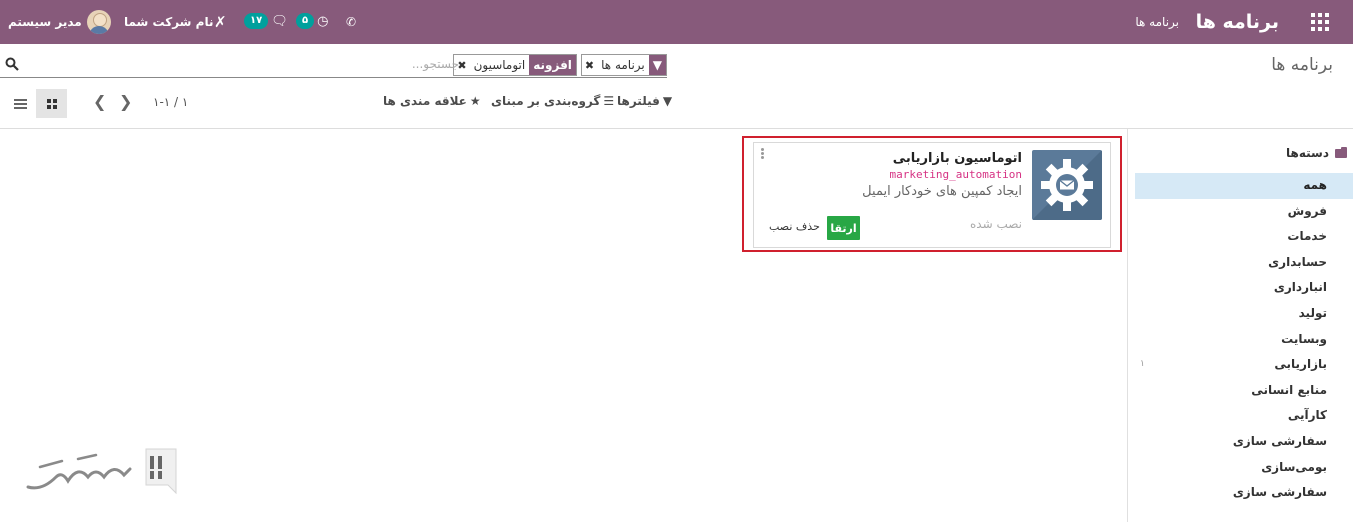  Describe the element at coordinates (168, 22) in the screenshot. I see `company-switcher: نام شرکت شما` at that location.